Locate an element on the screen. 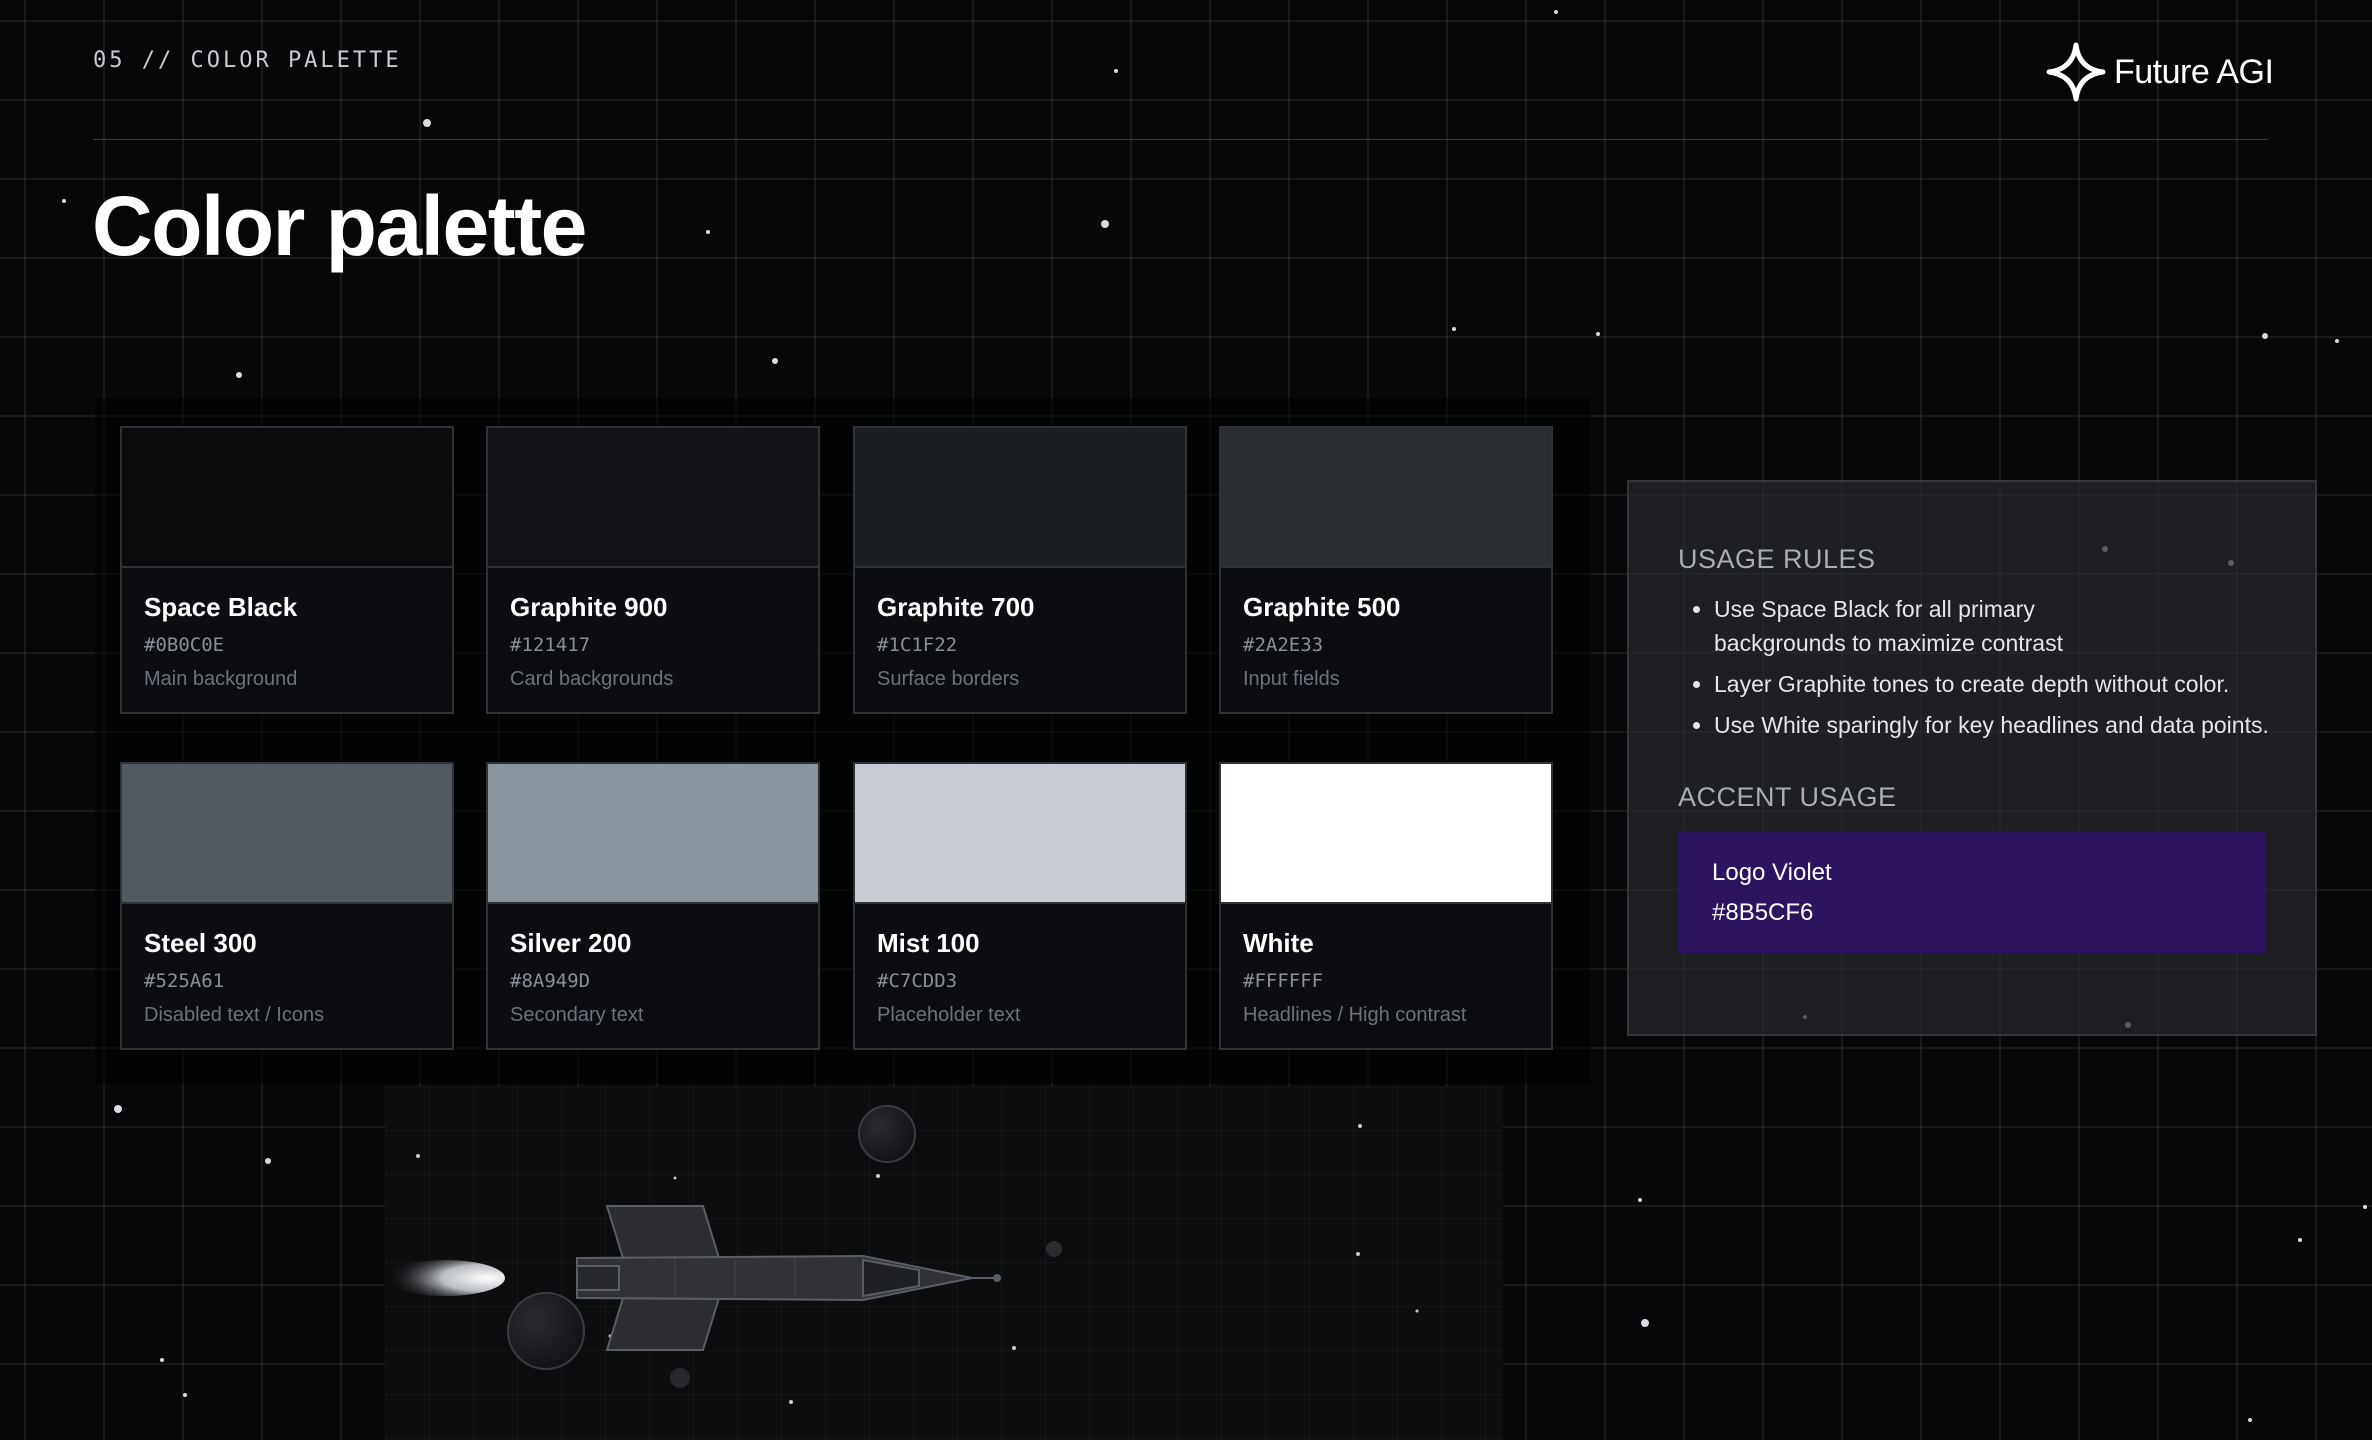 The height and width of the screenshot is (1440, 2372). swatch-card: Graphite 500 #2A2E33 Input fields is located at coordinates (1386, 570).